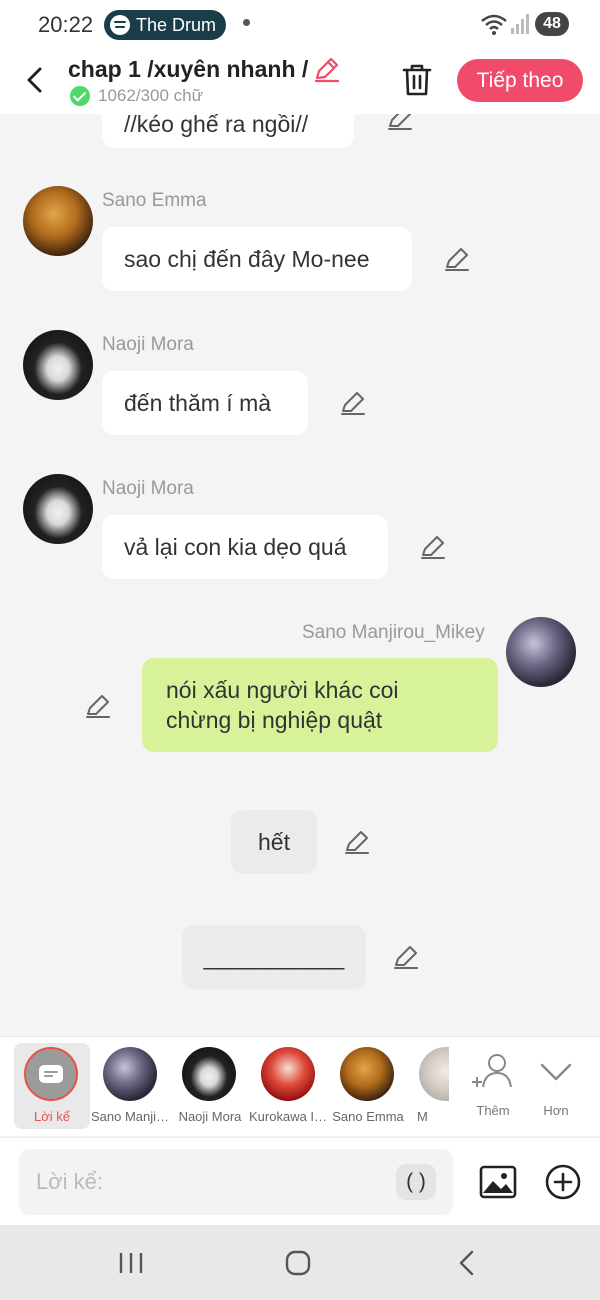 This screenshot has height=1300, width=600. Describe the element at coordinates (70, 1181) in the screenshot. I see `input-placeholder: Lời kể:` at that location.